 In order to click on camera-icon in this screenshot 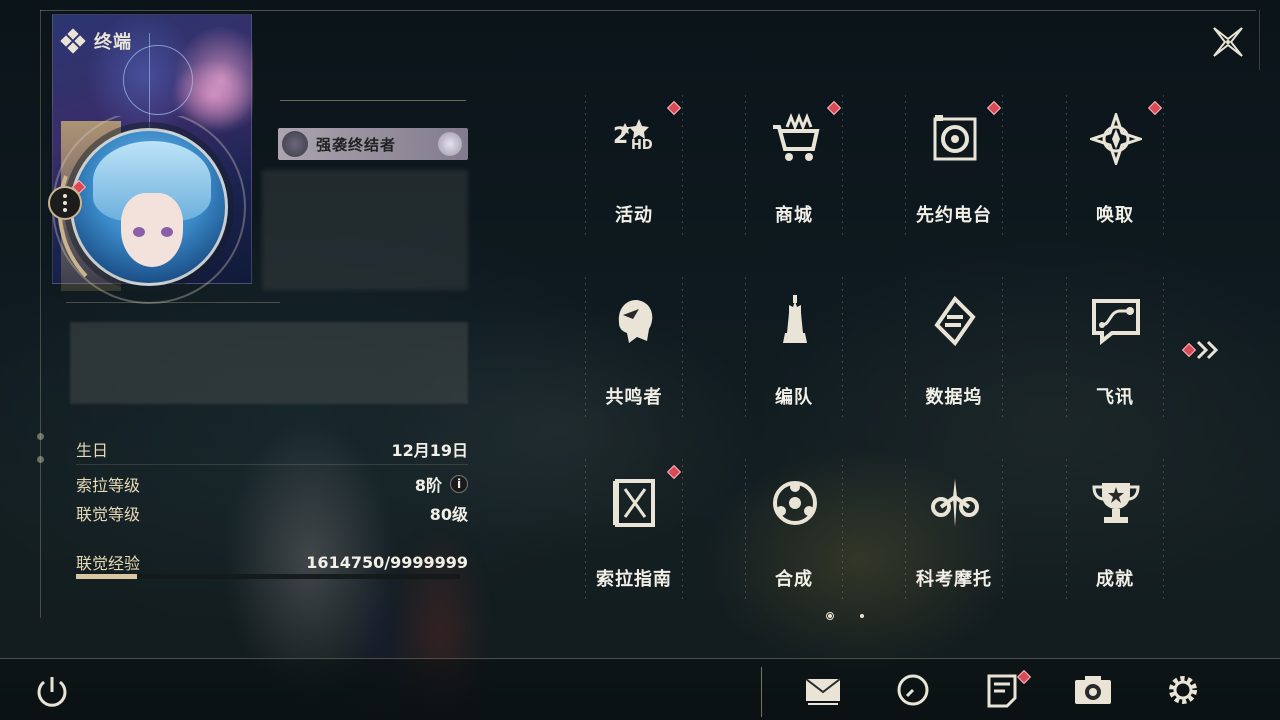, I will do `click(1093, 690)`.